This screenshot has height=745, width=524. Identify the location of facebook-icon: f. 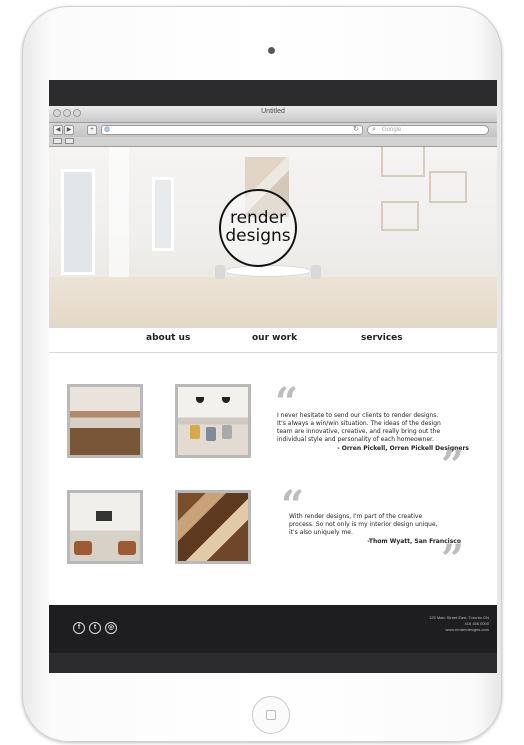
(79, 628).